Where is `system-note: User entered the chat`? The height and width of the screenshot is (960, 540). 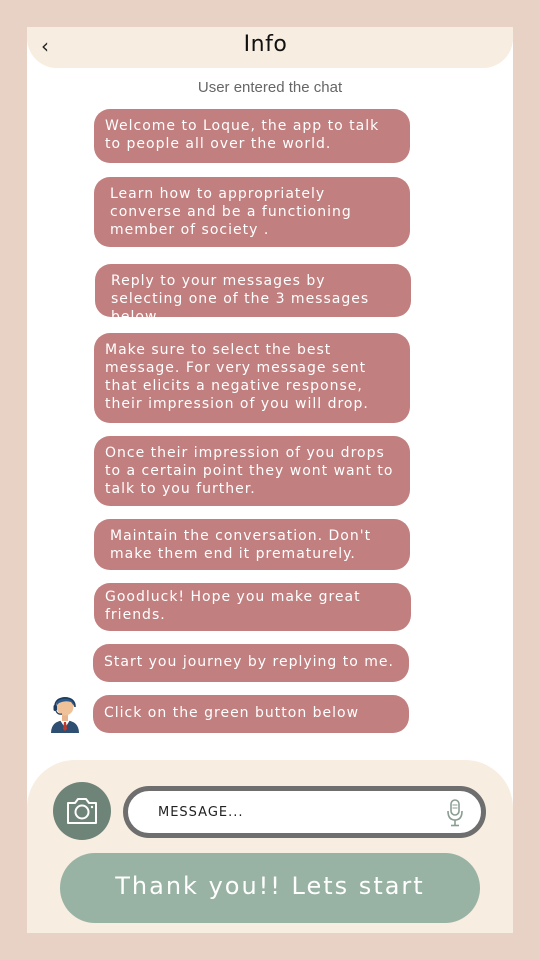 system-note: User entered the chat is located at coordinates (270, 87).